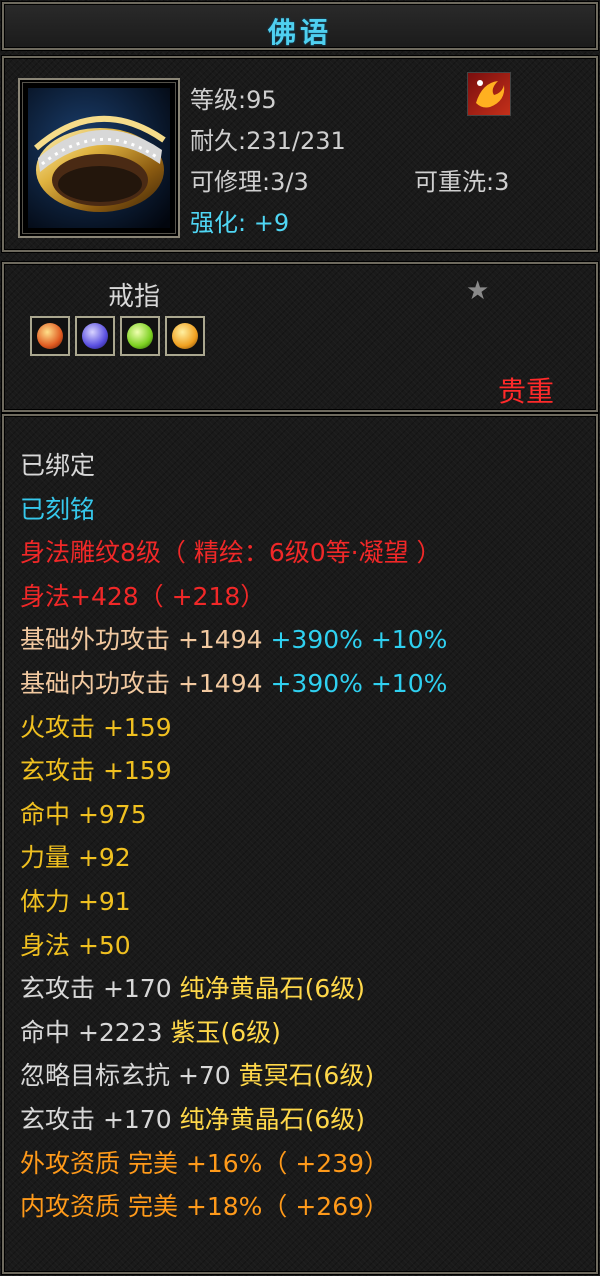 The width and height of the screenshot is (600, 1276). Describe the element at coordinates (141, 683) in the screenshot. I see `inner-attack-label: 基础内功攻击 +1494` at that location.